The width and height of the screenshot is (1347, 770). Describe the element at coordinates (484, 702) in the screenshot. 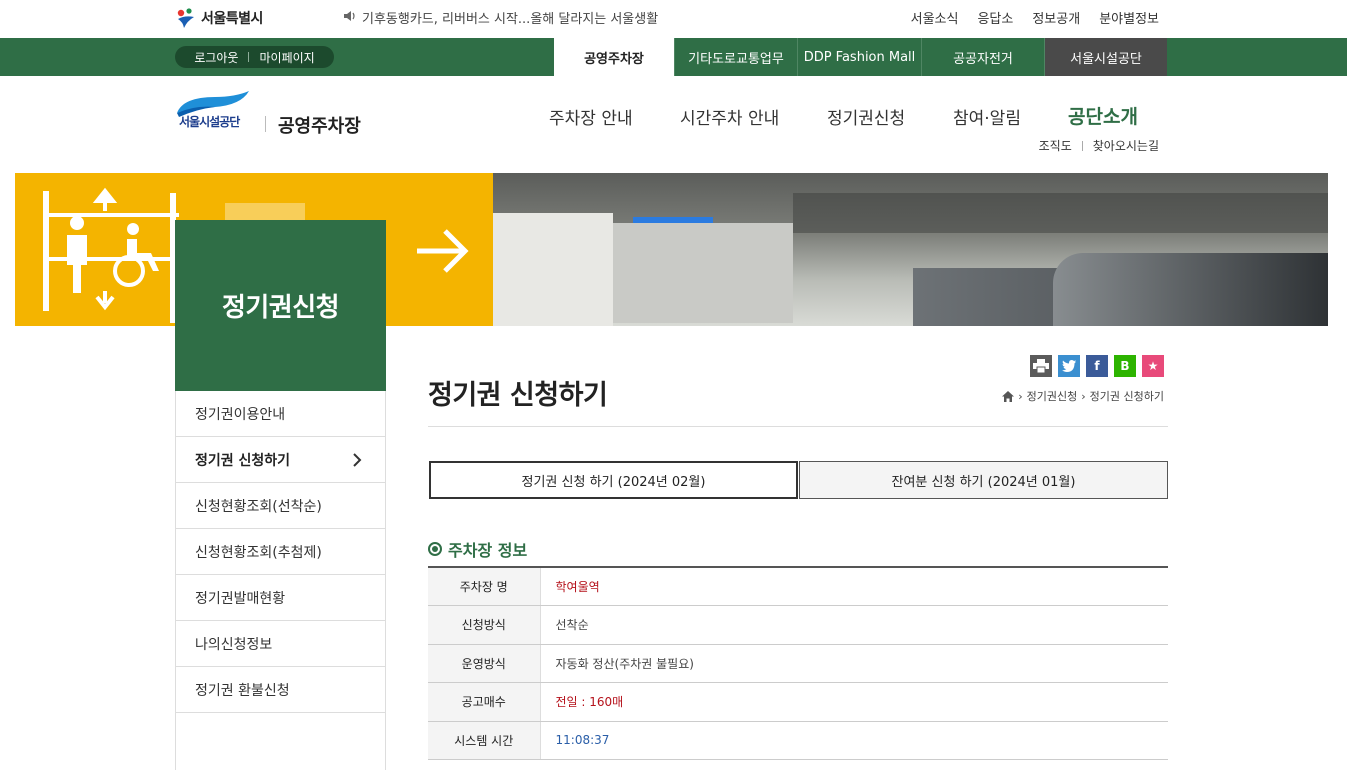

I see `row-label: 공고매수` at that location.